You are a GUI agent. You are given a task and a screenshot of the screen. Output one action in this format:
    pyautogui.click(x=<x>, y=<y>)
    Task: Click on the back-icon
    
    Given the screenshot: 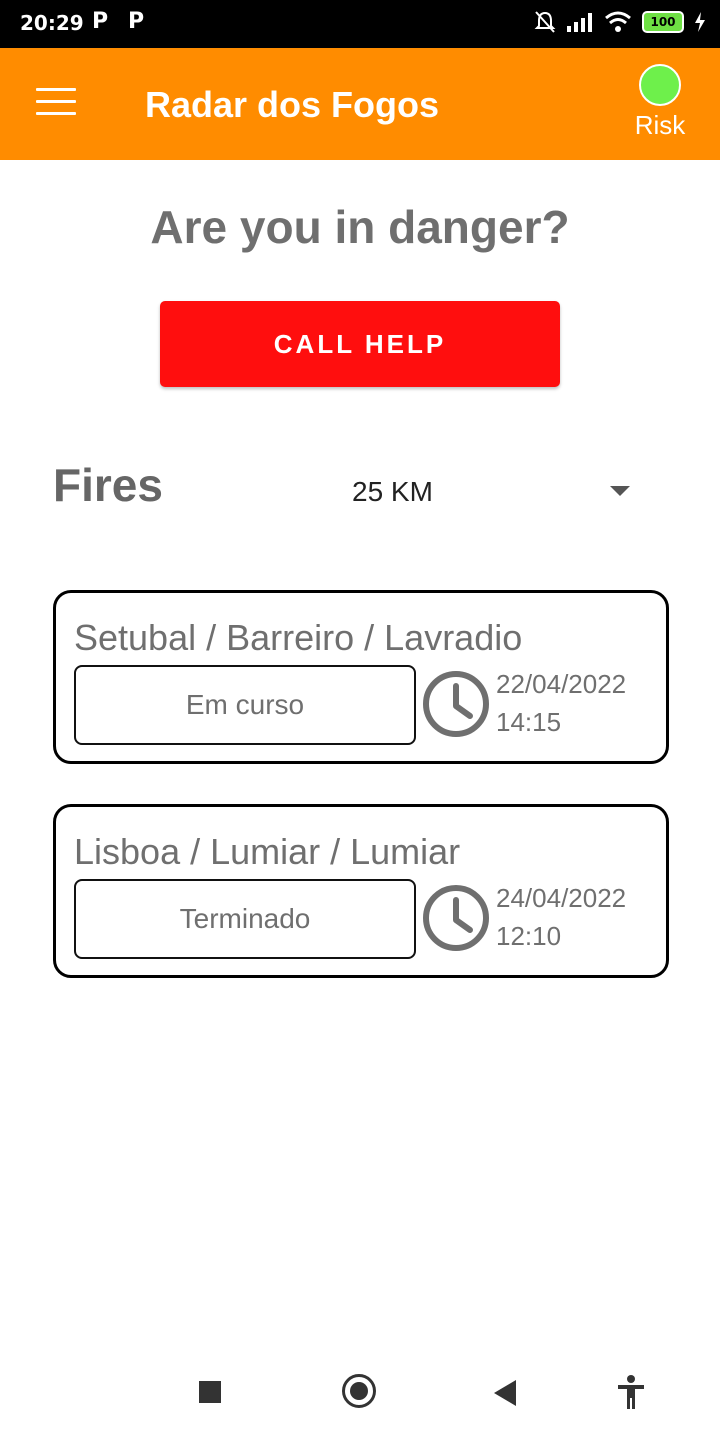 What is the action you would take?
    pyautogui.click(x=505, y=1393)
    